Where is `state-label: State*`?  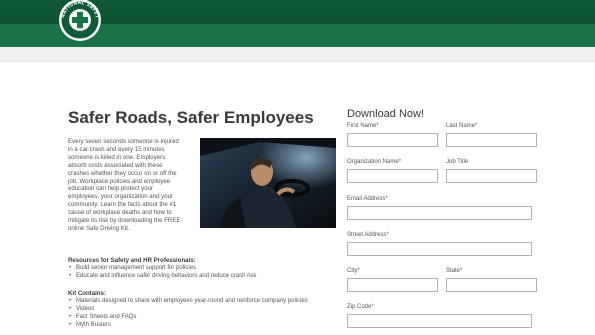
state-label: State* is located at coordinates (454, 271).